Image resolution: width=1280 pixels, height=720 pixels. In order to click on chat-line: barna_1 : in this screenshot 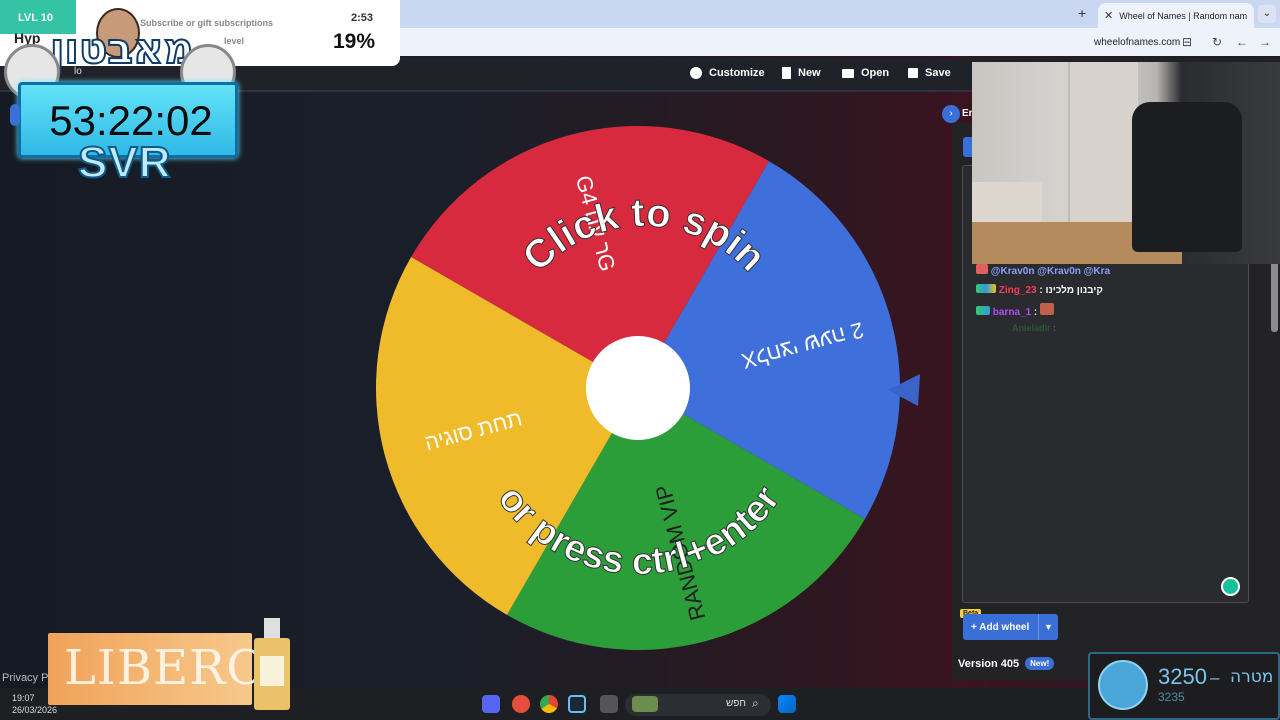, I will do `click(1015, 310)`.